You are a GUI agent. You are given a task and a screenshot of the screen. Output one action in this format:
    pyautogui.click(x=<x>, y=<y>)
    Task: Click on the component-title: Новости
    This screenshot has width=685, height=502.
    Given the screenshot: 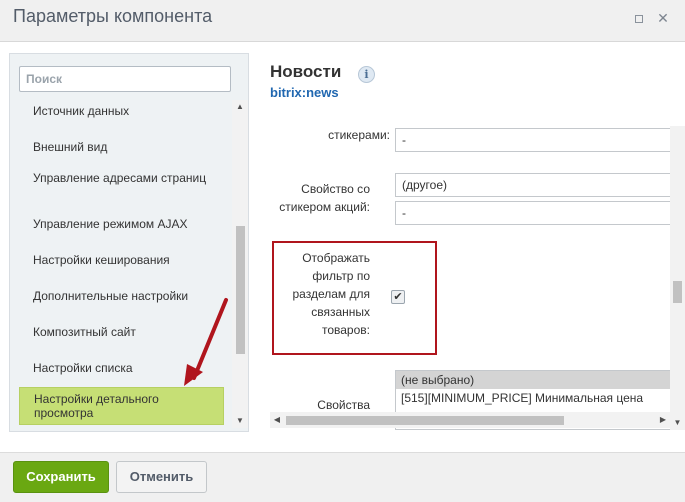 What is the action you would take?
    pyautogui.click(x=306, y=71)
    